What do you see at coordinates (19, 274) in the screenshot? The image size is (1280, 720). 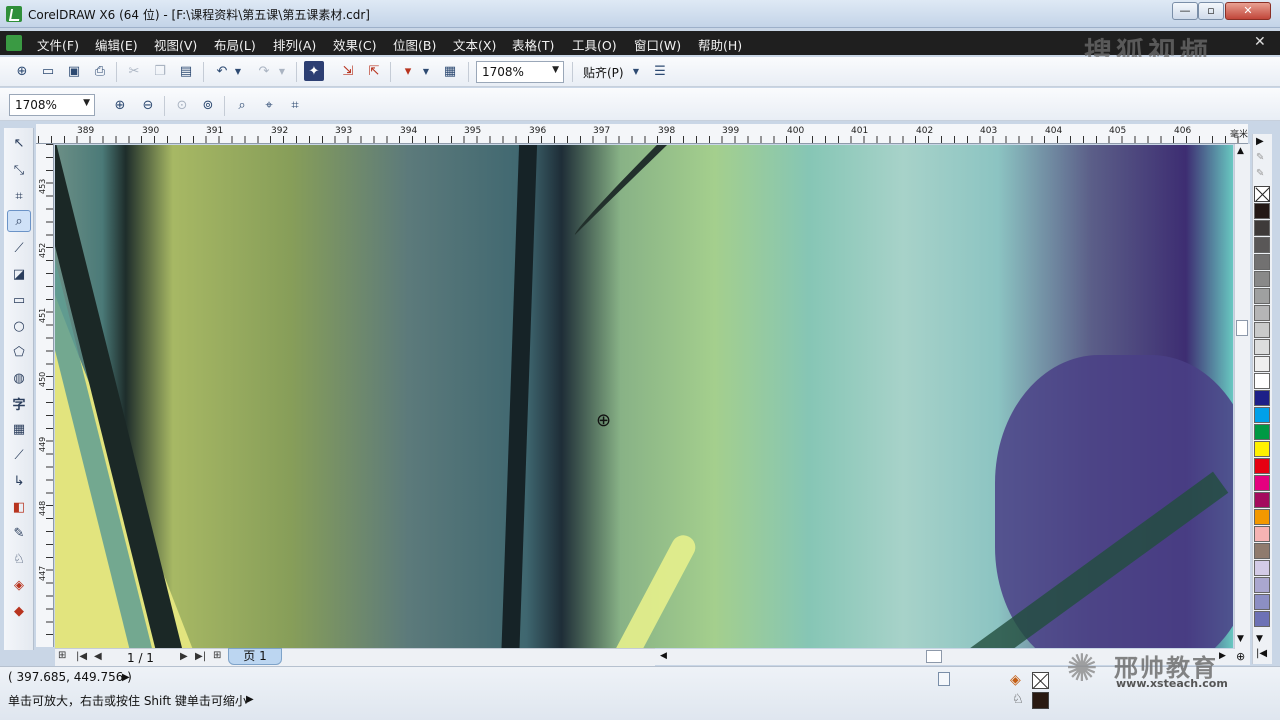 I see `smart-fill-tool-icon: ◪` at bounding box center [19, 274].